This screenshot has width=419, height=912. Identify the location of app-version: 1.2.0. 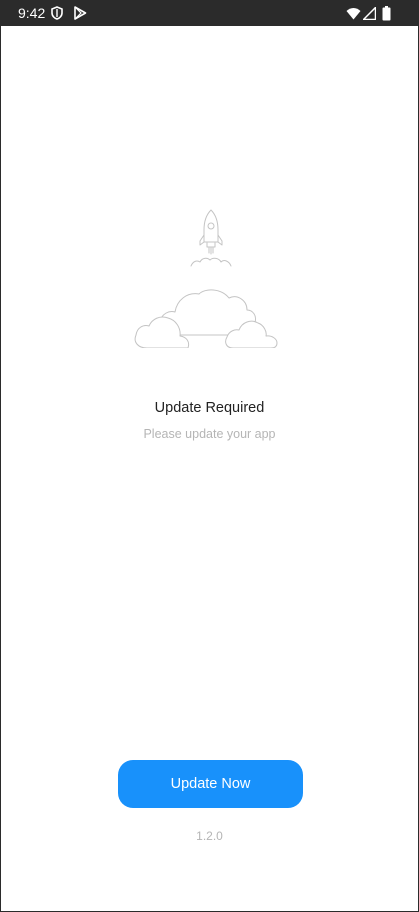
(209, 836).